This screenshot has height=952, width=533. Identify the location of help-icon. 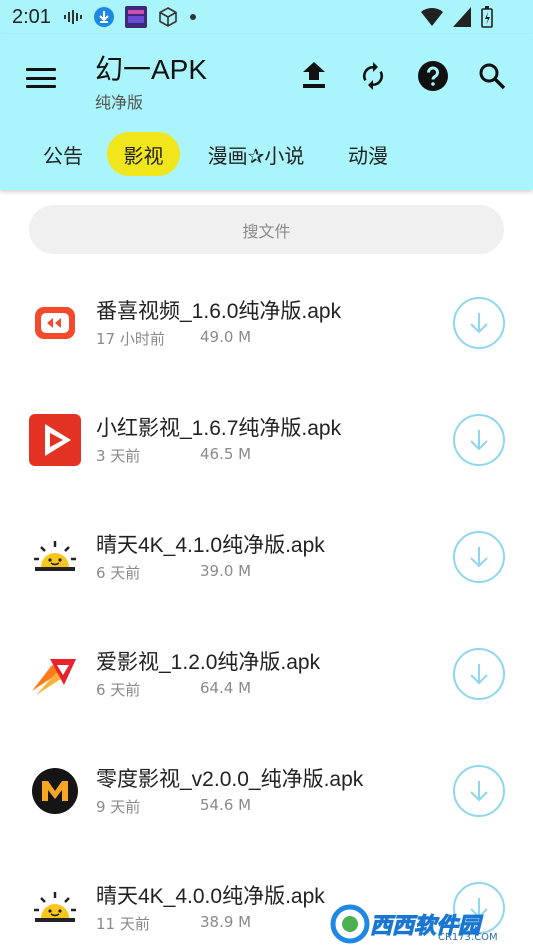
(433, 76).